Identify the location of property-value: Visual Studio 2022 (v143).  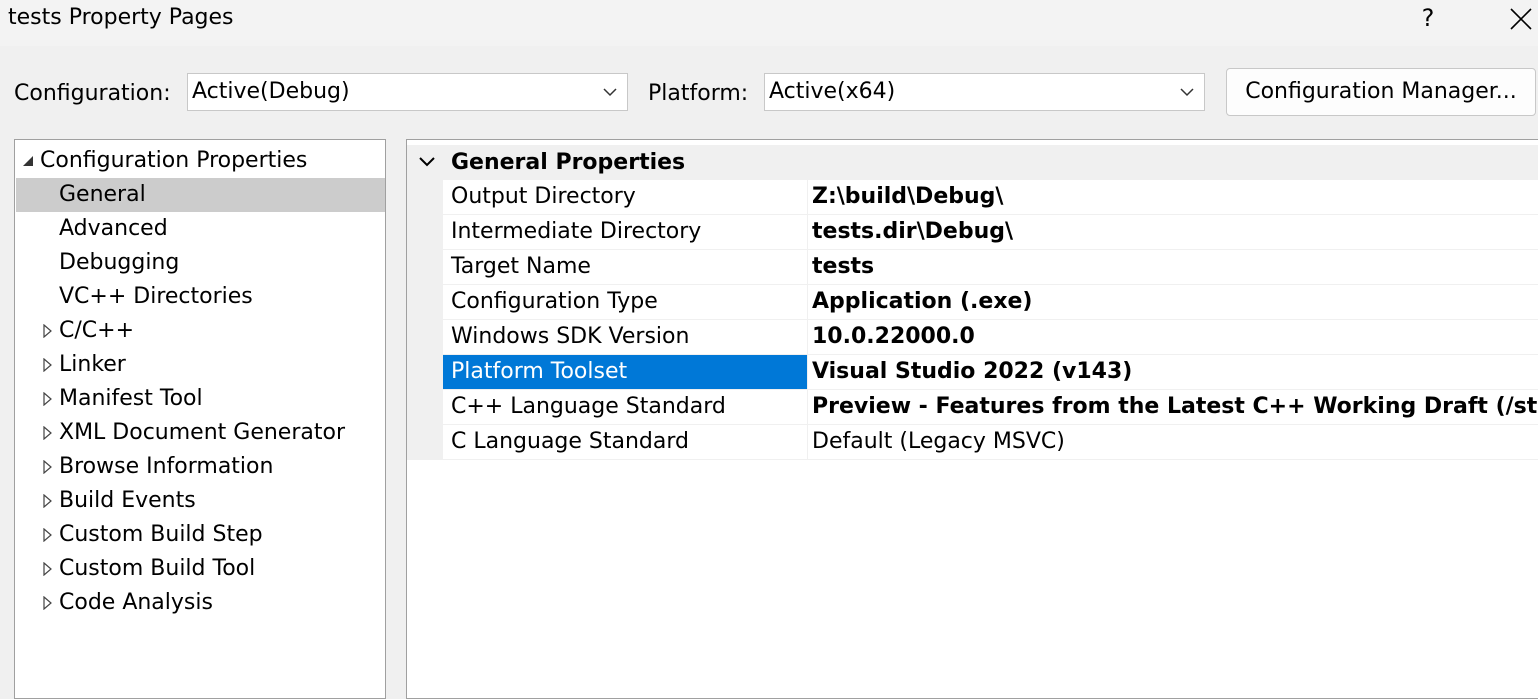
(1175, 372).